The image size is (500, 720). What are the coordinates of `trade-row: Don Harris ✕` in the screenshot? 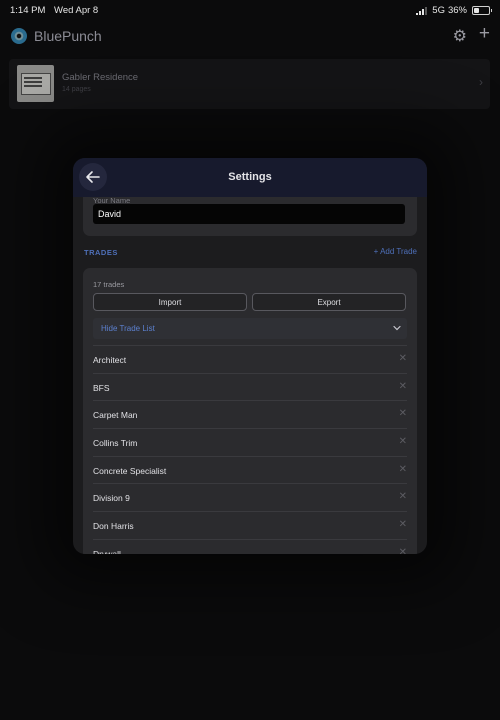 It's located at (250, 525).